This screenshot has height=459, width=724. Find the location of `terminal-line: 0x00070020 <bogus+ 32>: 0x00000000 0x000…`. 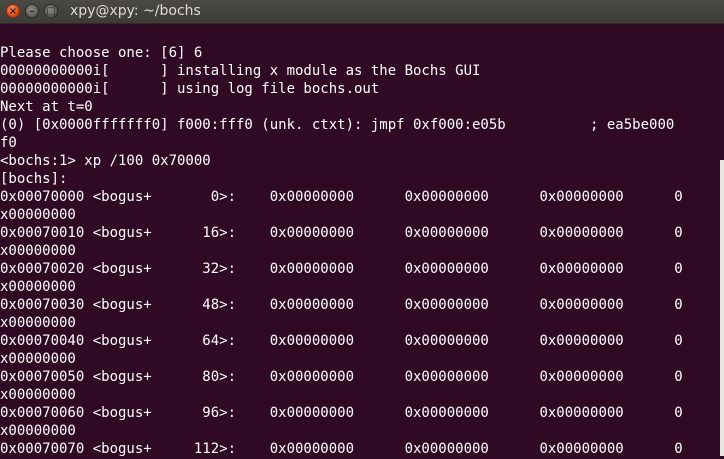

terminal-line: 0x00070020 <bogus+ 32>: 0x00000000 0x000… is located at coordinates (341, 269).